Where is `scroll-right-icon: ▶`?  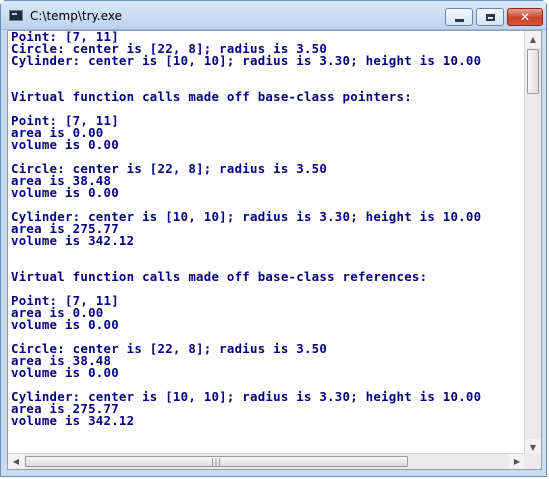 scroll-right-icon: ▶ is located at coordinates (517, 461).